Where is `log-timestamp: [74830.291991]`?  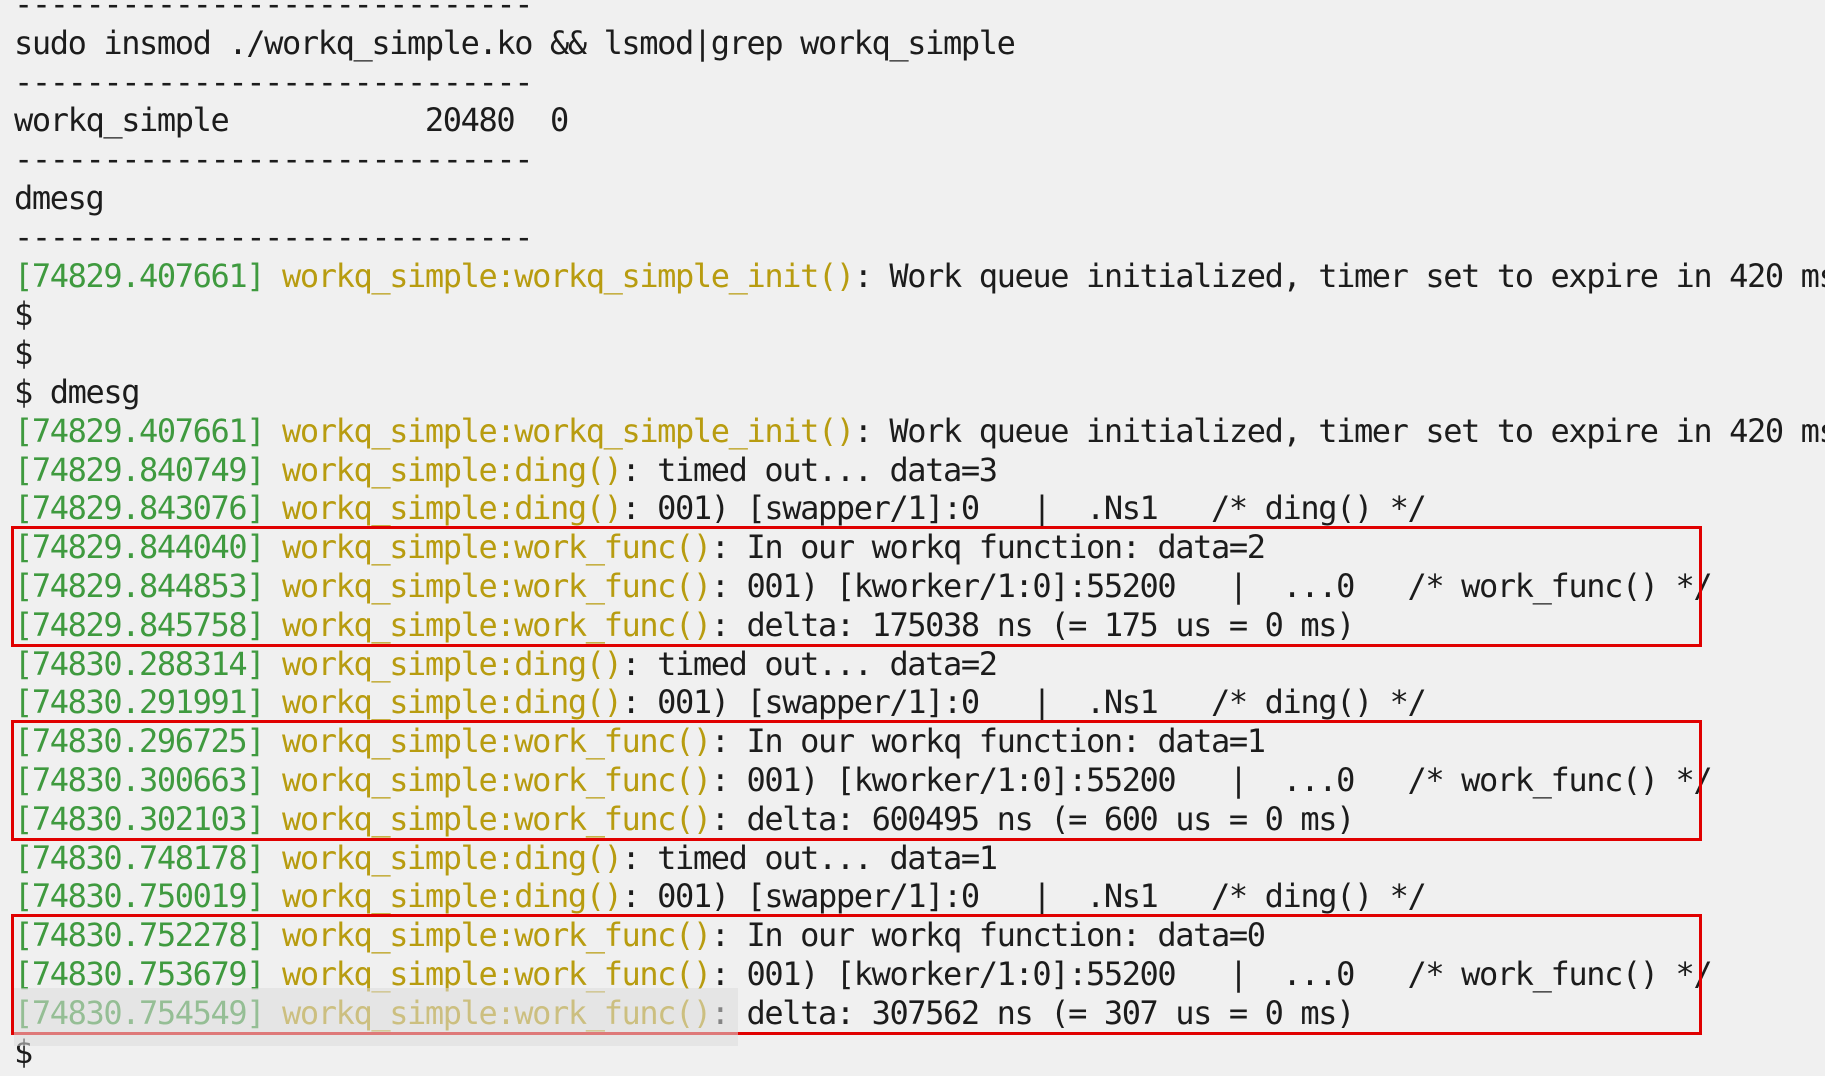
log-timestamp: [74830.291991] is located at coordinates (140, 702).